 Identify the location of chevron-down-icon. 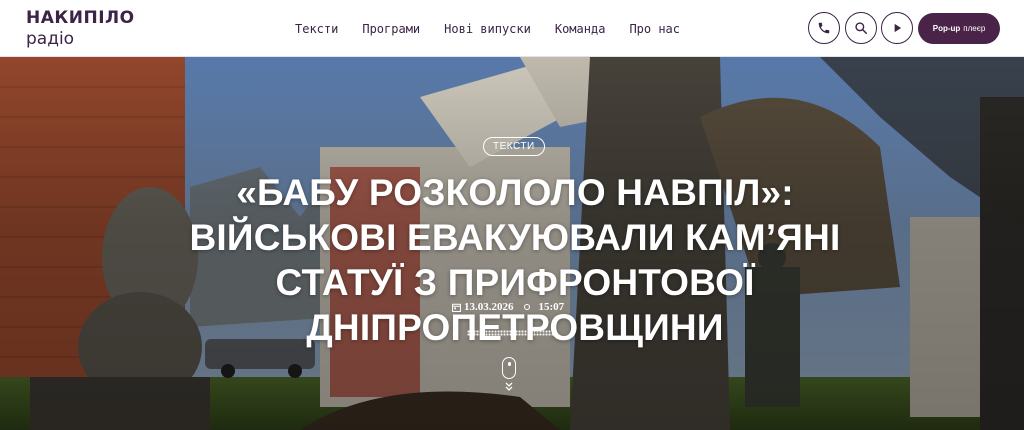
(509, 387).